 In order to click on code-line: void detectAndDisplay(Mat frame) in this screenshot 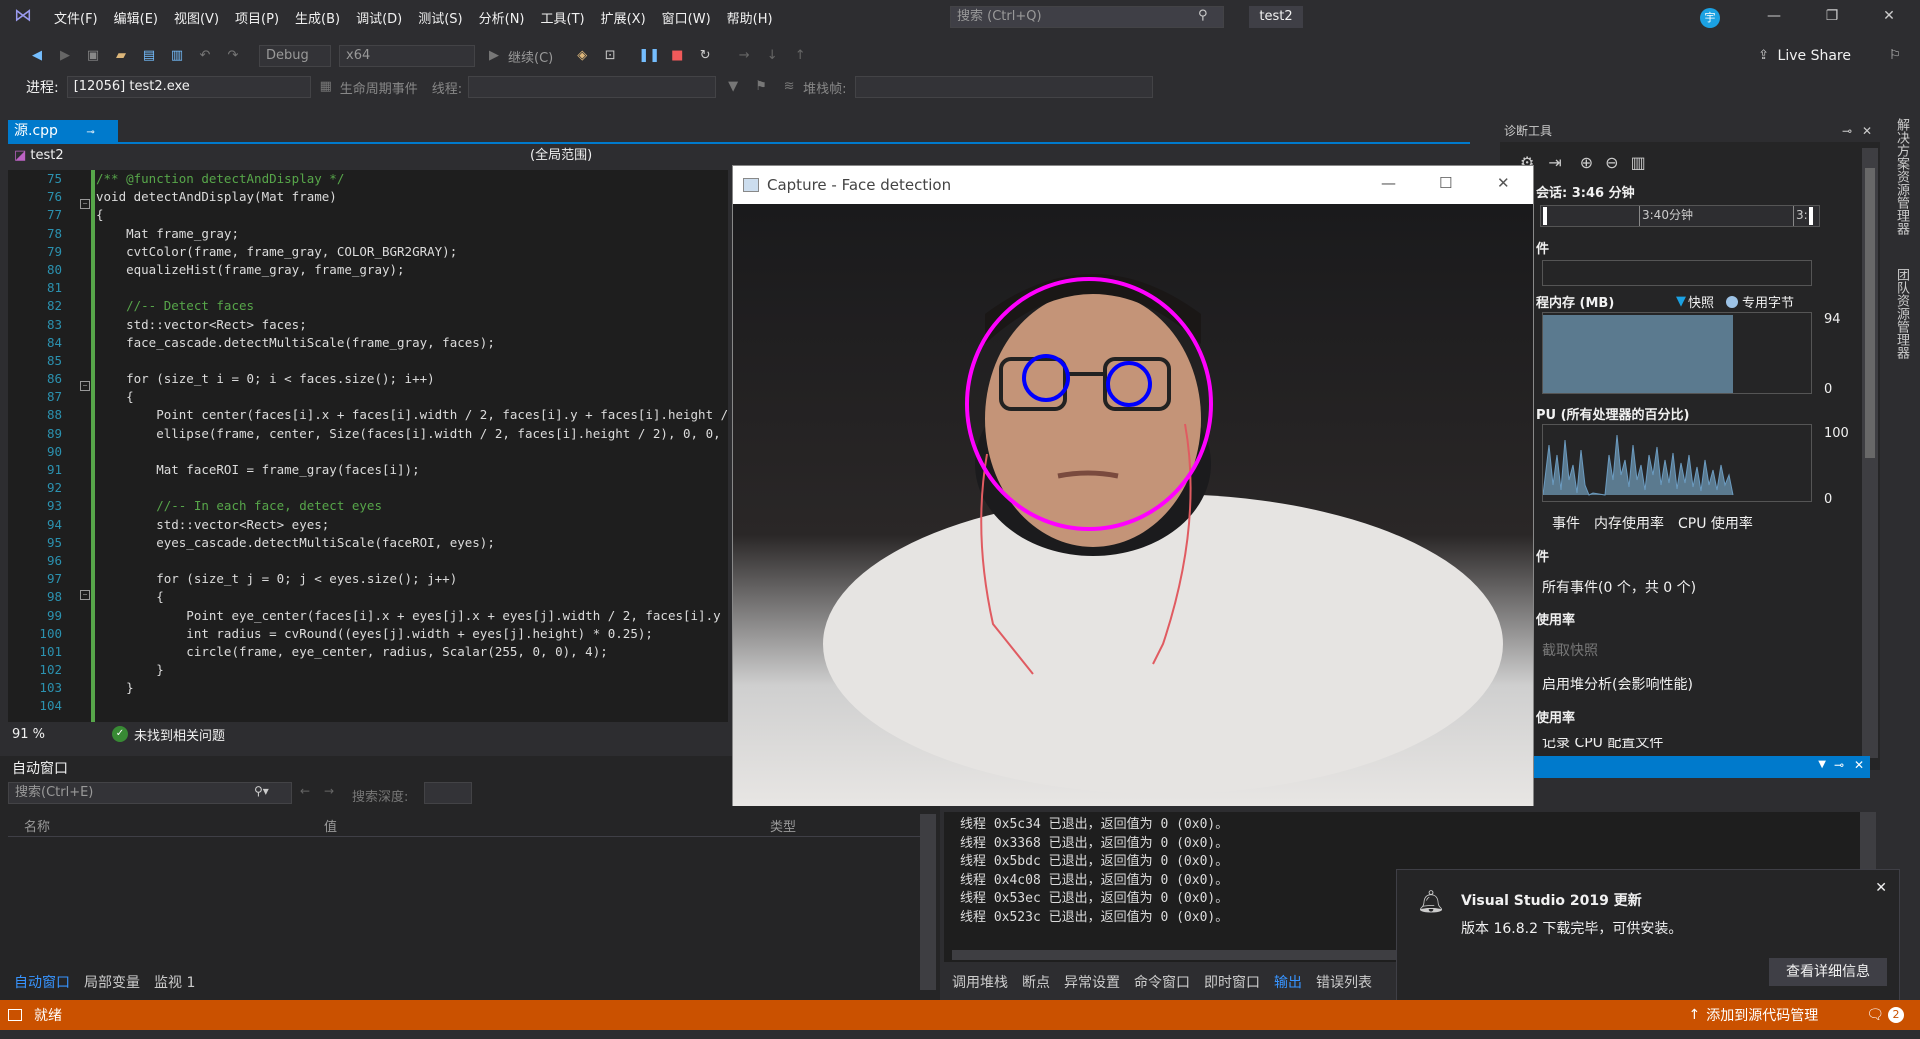, I will do `click(412, 197)`.